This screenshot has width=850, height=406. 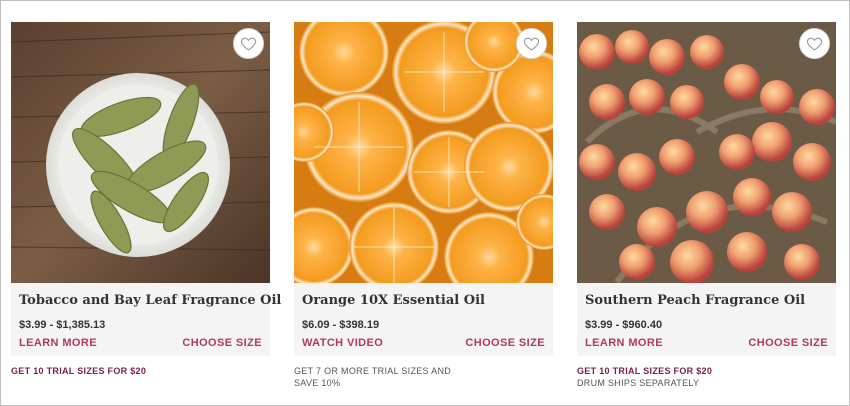 I want to click on product-title: Tobacco and Bay Leaf Fragrance Oil, so click(x=150, y=300).